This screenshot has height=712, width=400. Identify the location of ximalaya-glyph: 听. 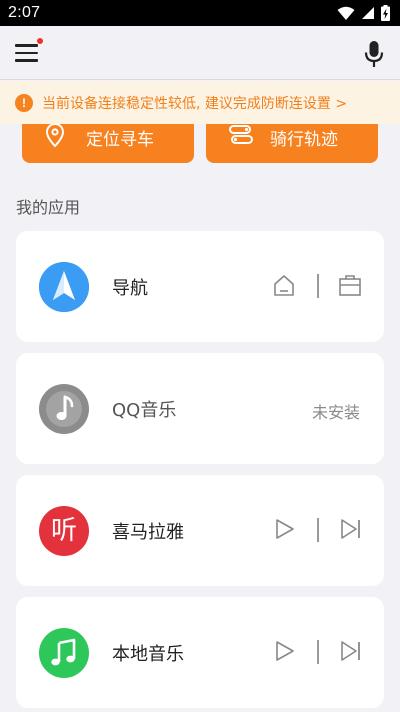
(63, 531).